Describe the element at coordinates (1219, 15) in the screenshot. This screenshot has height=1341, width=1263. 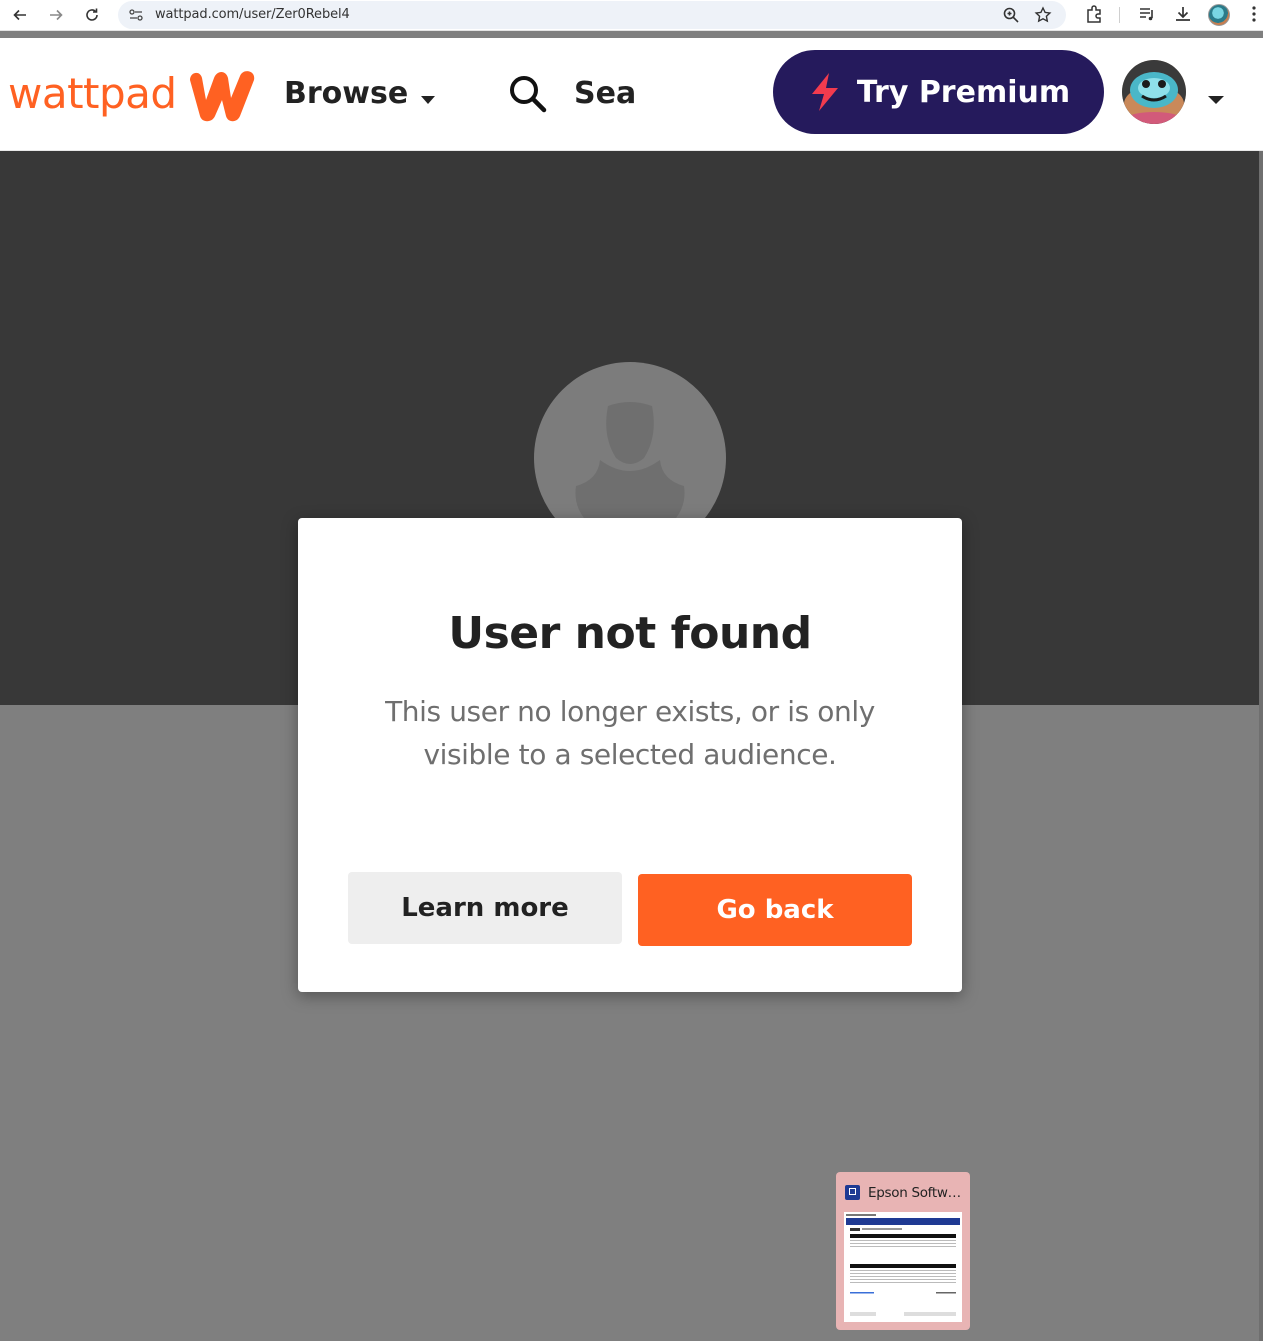
I see `profile-icon` at that location.